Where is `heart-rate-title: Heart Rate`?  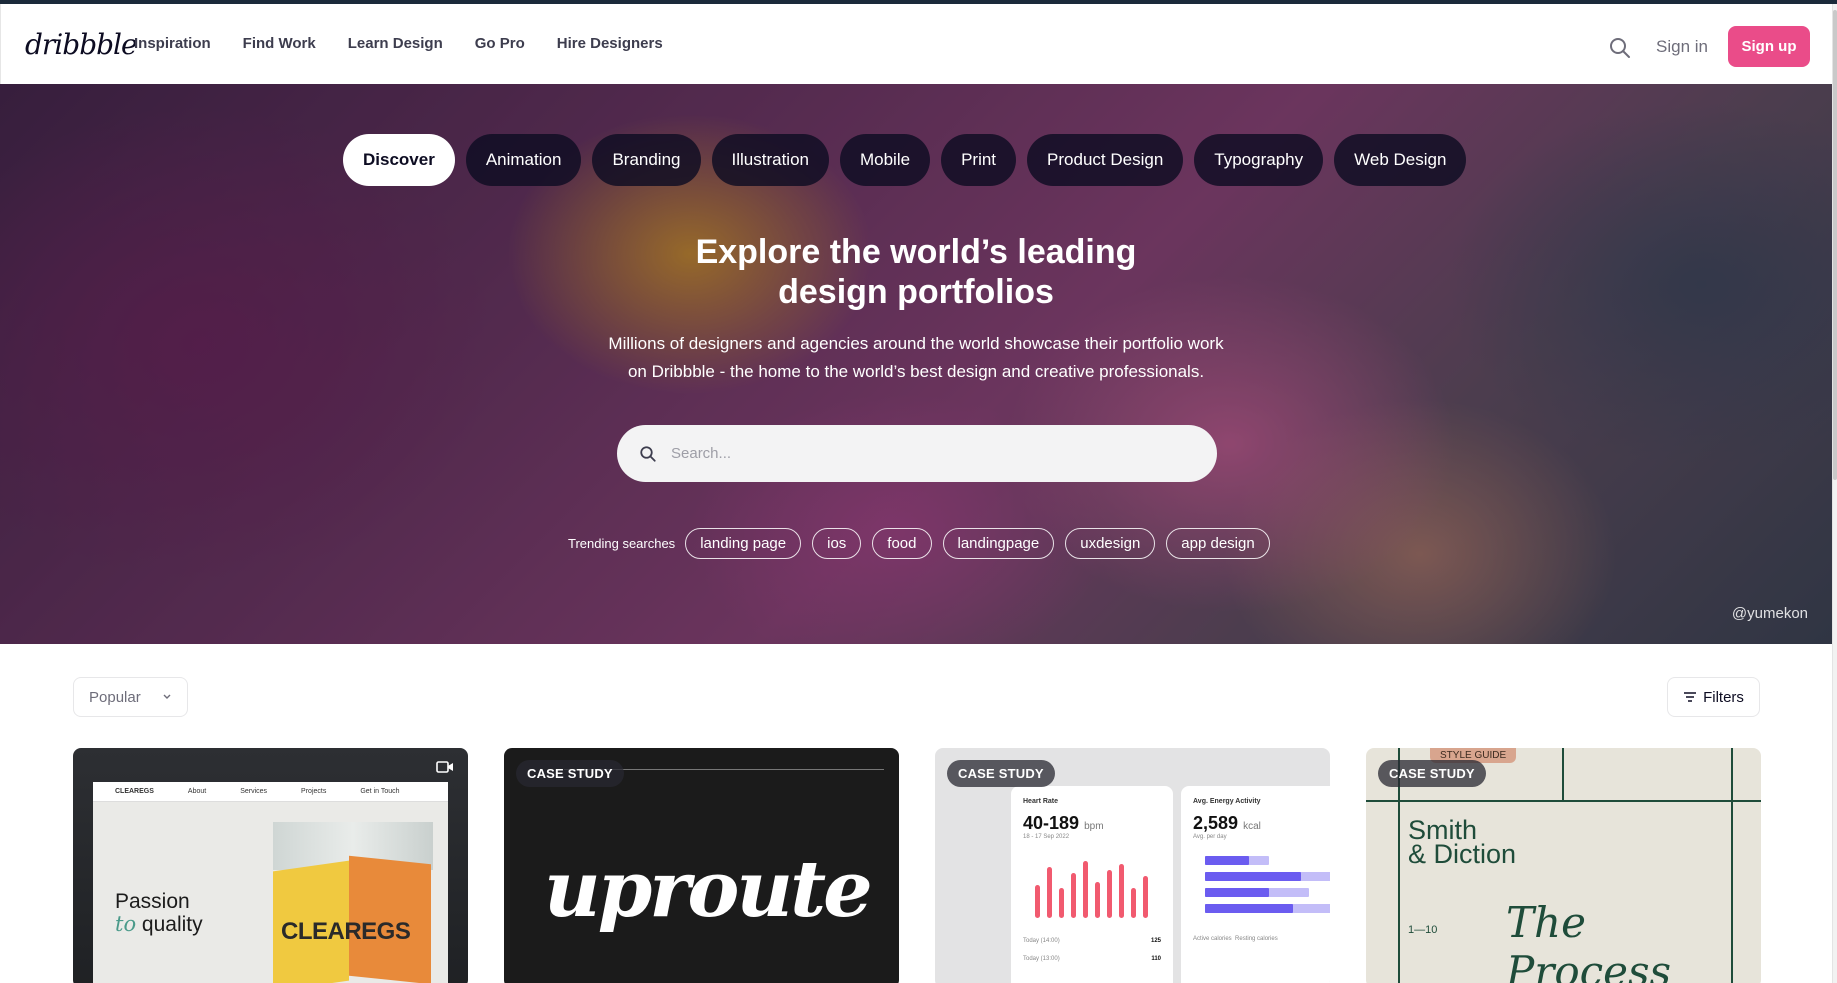 heart-rate-title: Heart Rate is located at coordinates (1041, 801).